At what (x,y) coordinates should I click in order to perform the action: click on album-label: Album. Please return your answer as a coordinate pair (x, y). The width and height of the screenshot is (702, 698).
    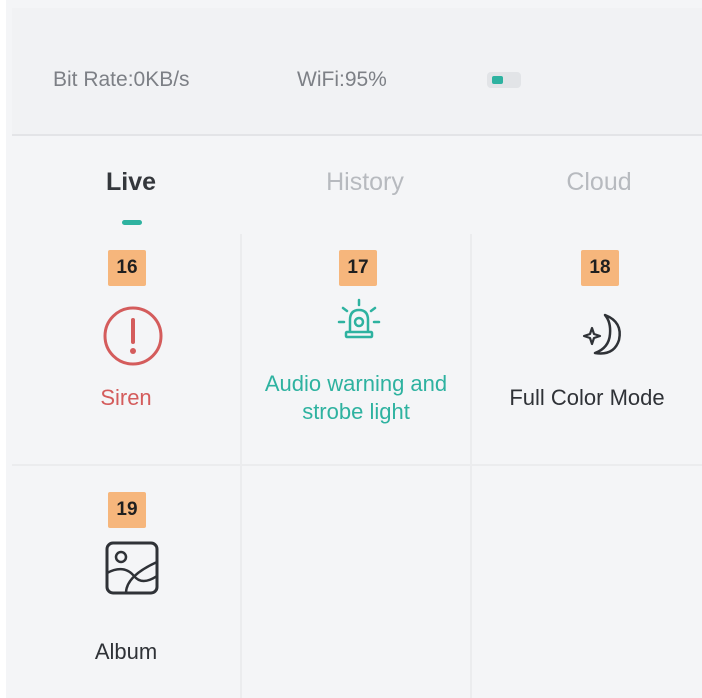
    Looking at the image, I should click on (126, 651).